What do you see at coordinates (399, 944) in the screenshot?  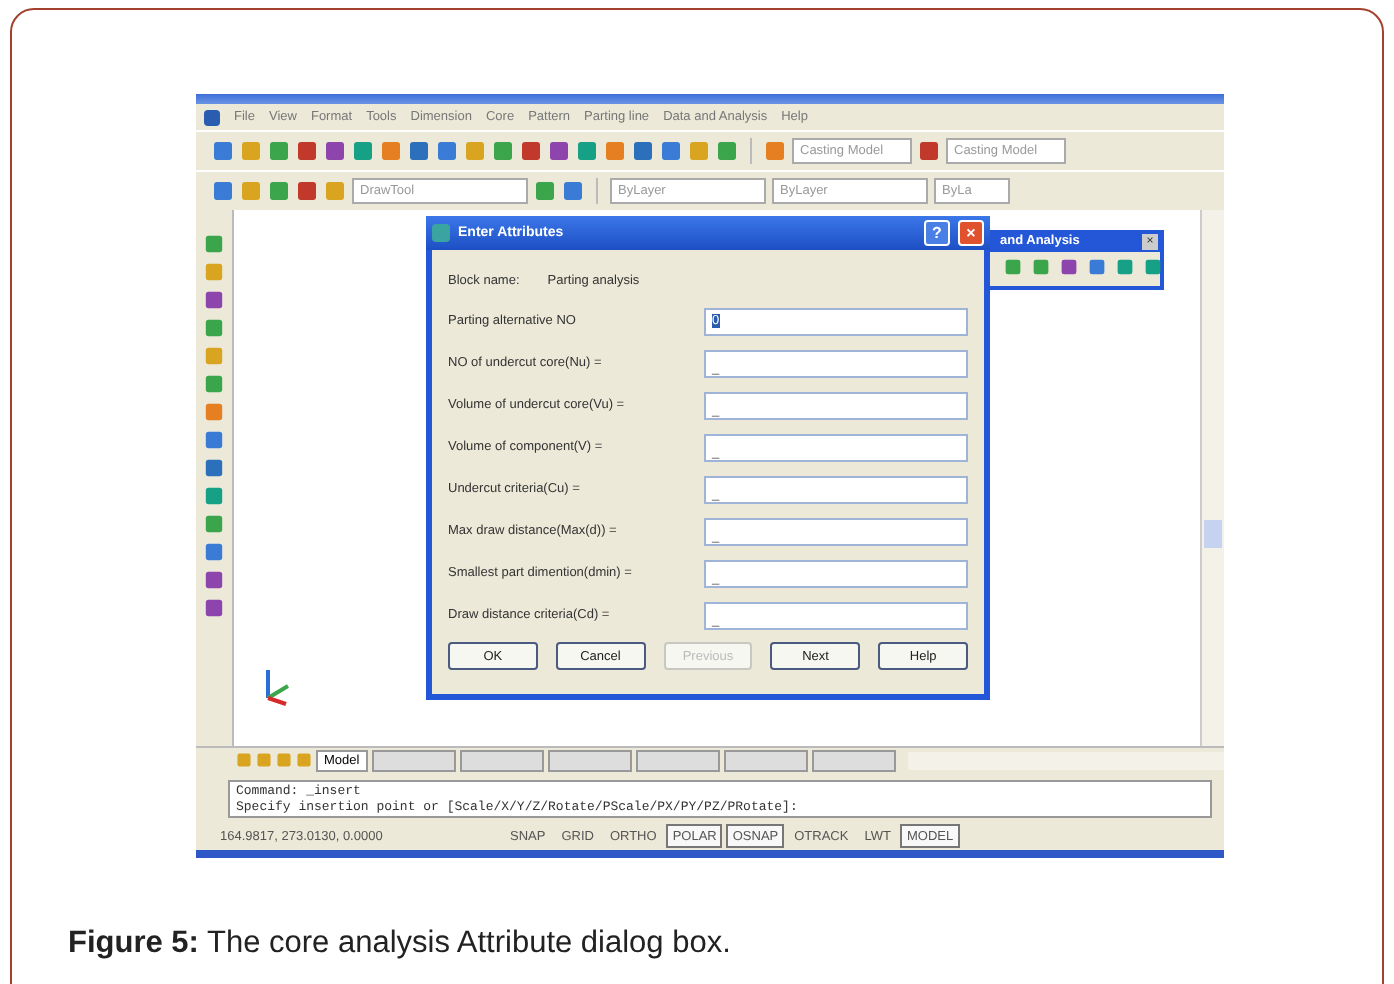 I see `figure-caption: Figure 5: The core analysis Attribute dialog box.` at bounding box center [399, 944].